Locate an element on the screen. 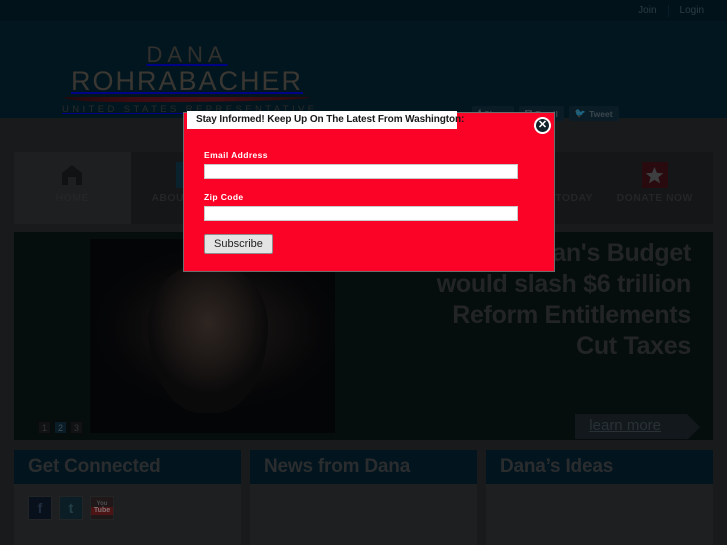  top-utility-bar: Join Login is located at coordinates (363, 11).